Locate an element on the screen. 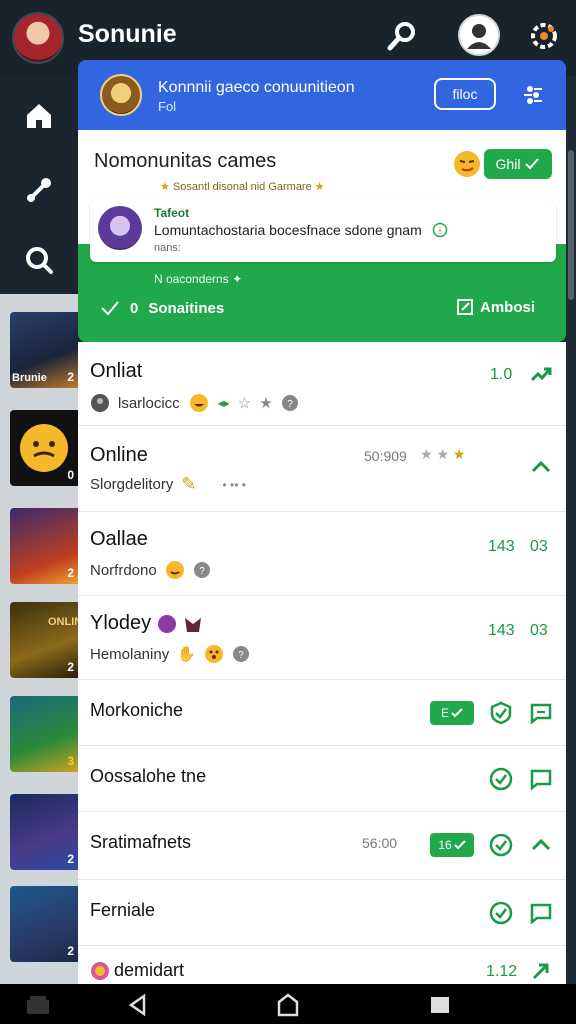 The image size is (576, 1024). star-icon: ☆ is located at coordinates (244, 403).